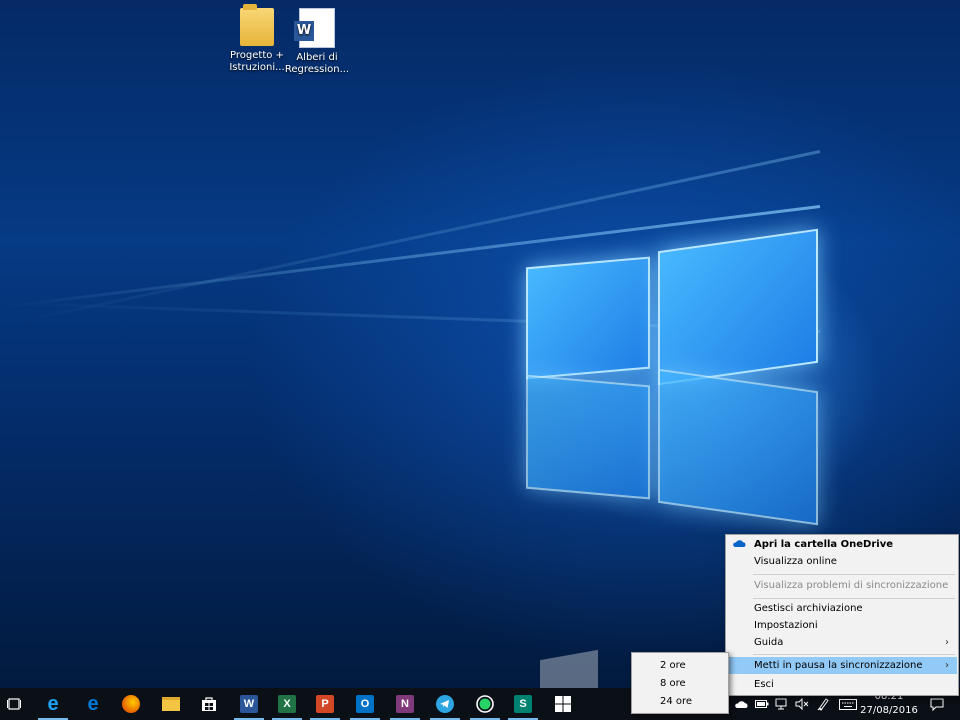 The height and width of the screenshot is (720, 960). I want to click on word-icon: W, so click(249, 704).